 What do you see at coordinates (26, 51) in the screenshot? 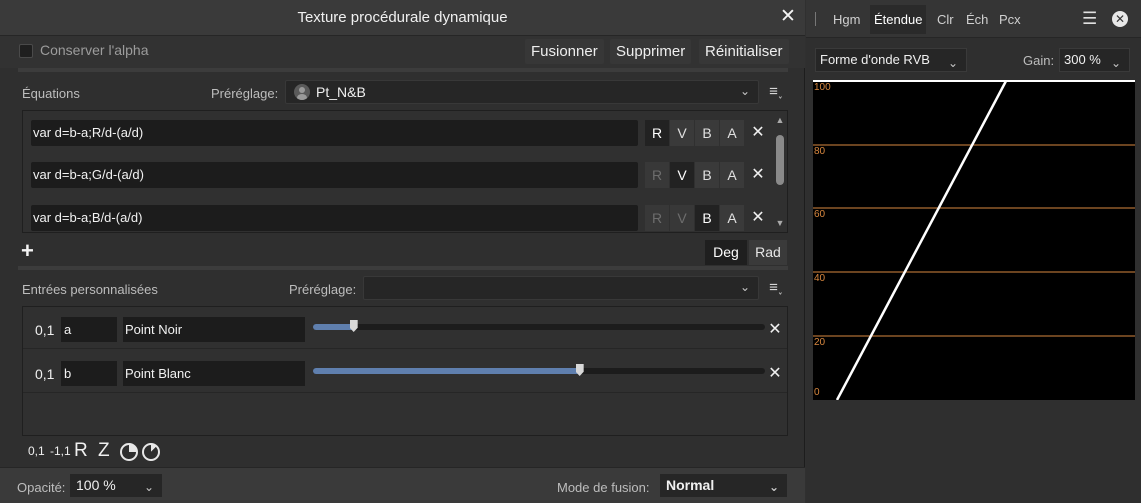
I see `preserve-alpha-checkbox` at bounding box center [26, 51].